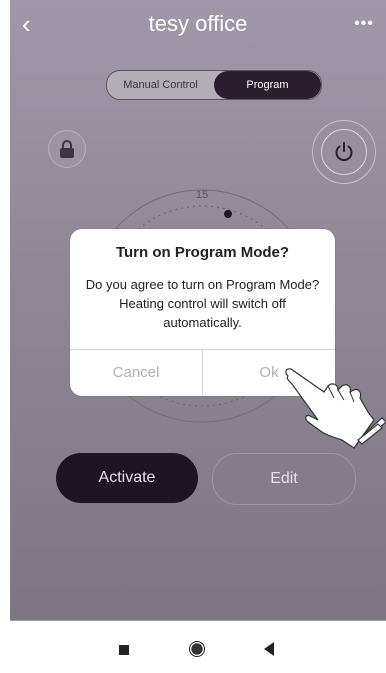  What do you see at coordinates (136, 373) in the screenshot?
I see `cancel-button: Cancel` at bounding box center [136, 373].